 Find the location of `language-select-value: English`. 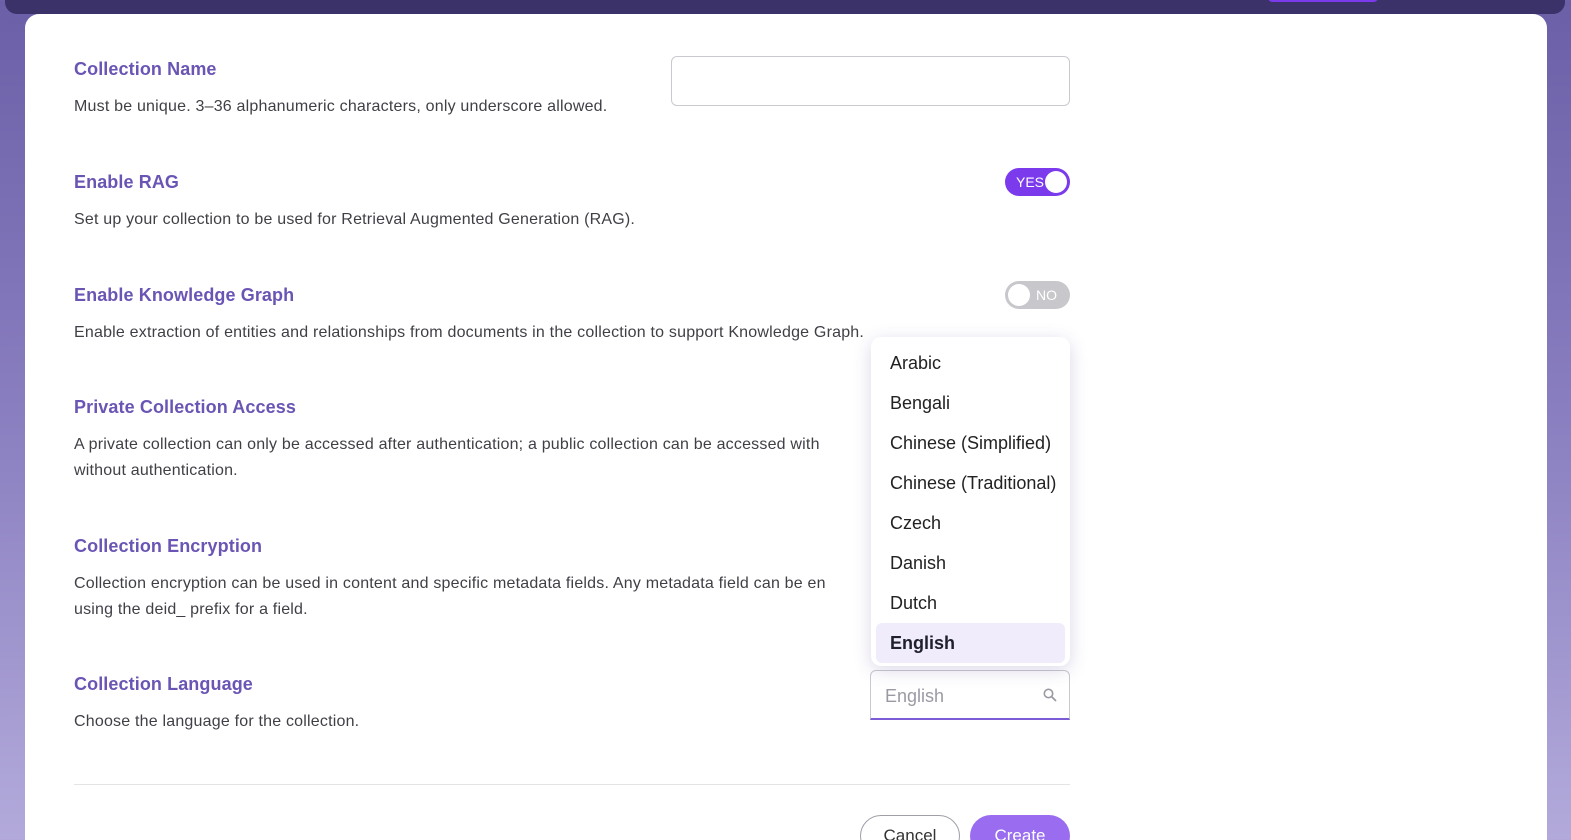

language-select-value: English is located at coordinates (915, 696).